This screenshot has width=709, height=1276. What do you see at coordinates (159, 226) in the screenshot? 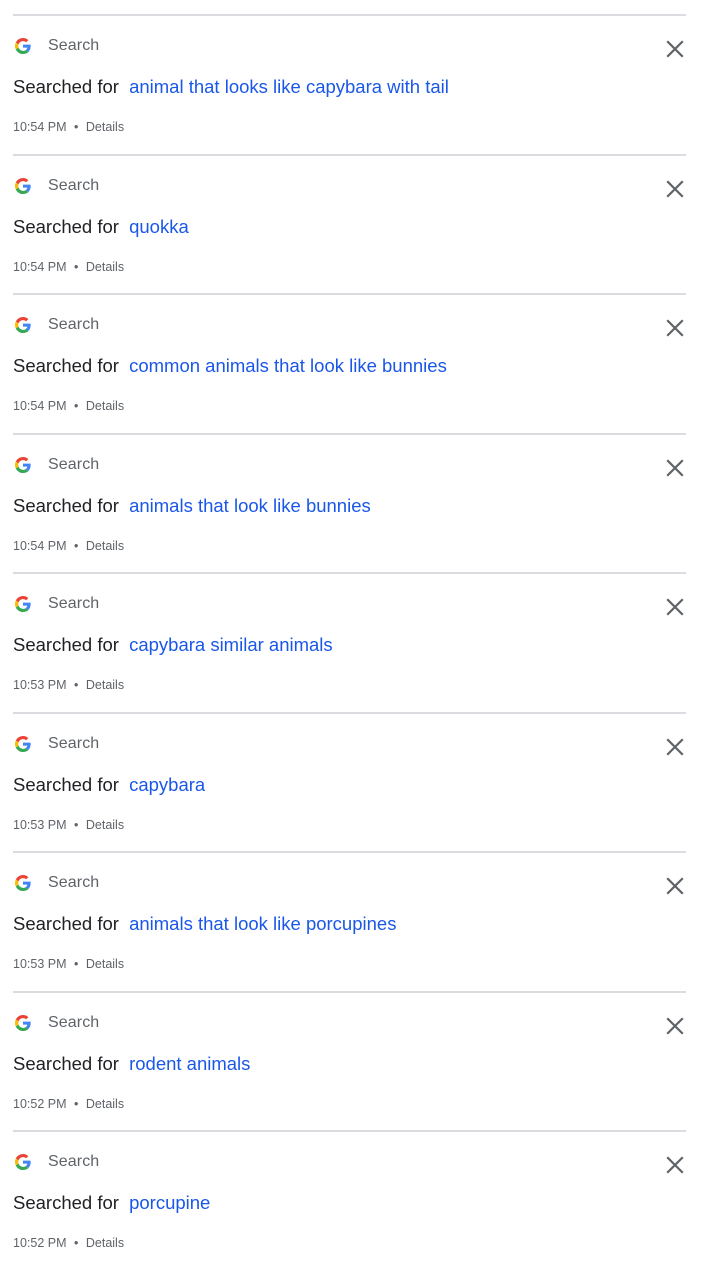
I see `search-query-link: quokka` at bounding box center [159, 226].